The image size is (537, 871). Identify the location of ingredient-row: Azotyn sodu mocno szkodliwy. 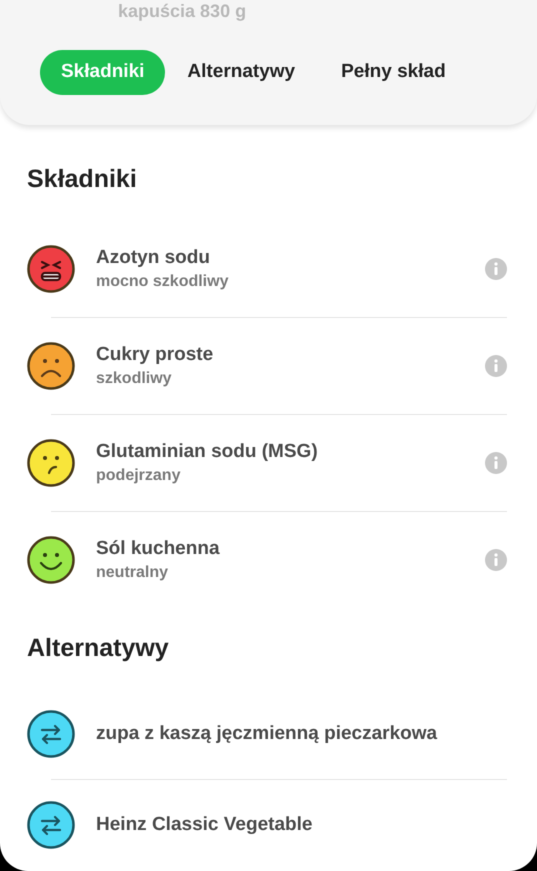
(268, 268).